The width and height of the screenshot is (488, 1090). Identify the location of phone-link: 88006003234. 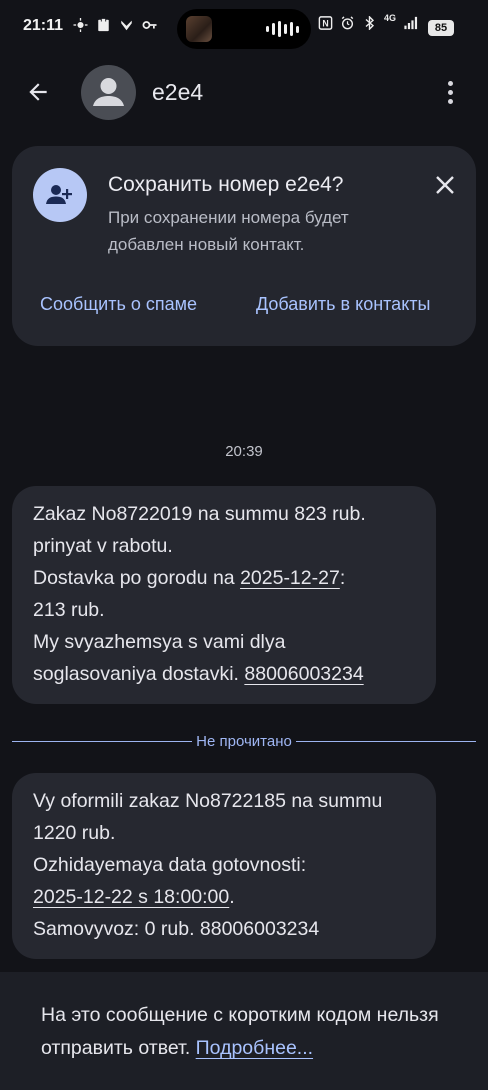
(303, 674).